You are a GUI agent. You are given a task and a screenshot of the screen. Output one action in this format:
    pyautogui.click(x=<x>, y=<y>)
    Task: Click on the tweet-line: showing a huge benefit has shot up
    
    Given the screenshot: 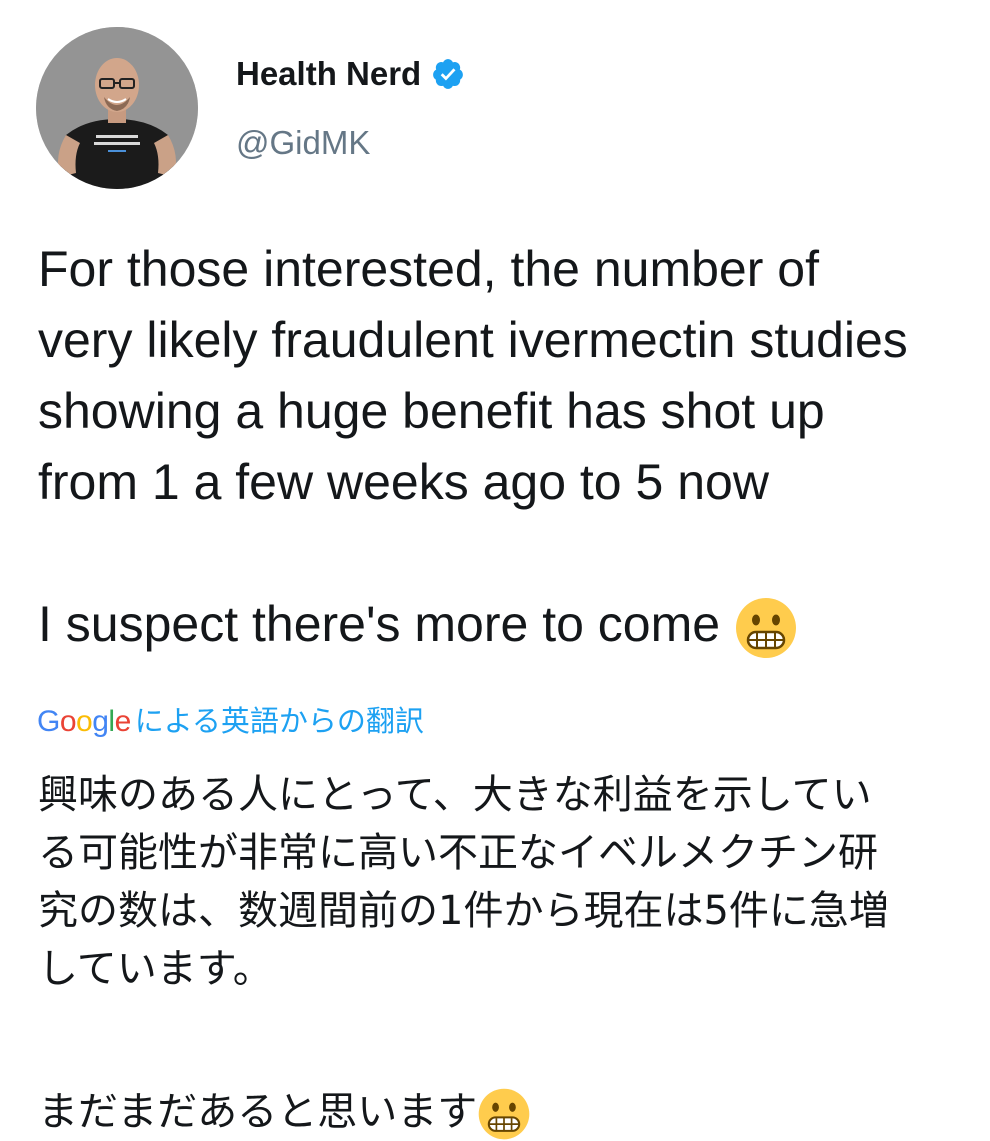 What is the action you would take?
    pyautogui.click(x=431, y=411)
    